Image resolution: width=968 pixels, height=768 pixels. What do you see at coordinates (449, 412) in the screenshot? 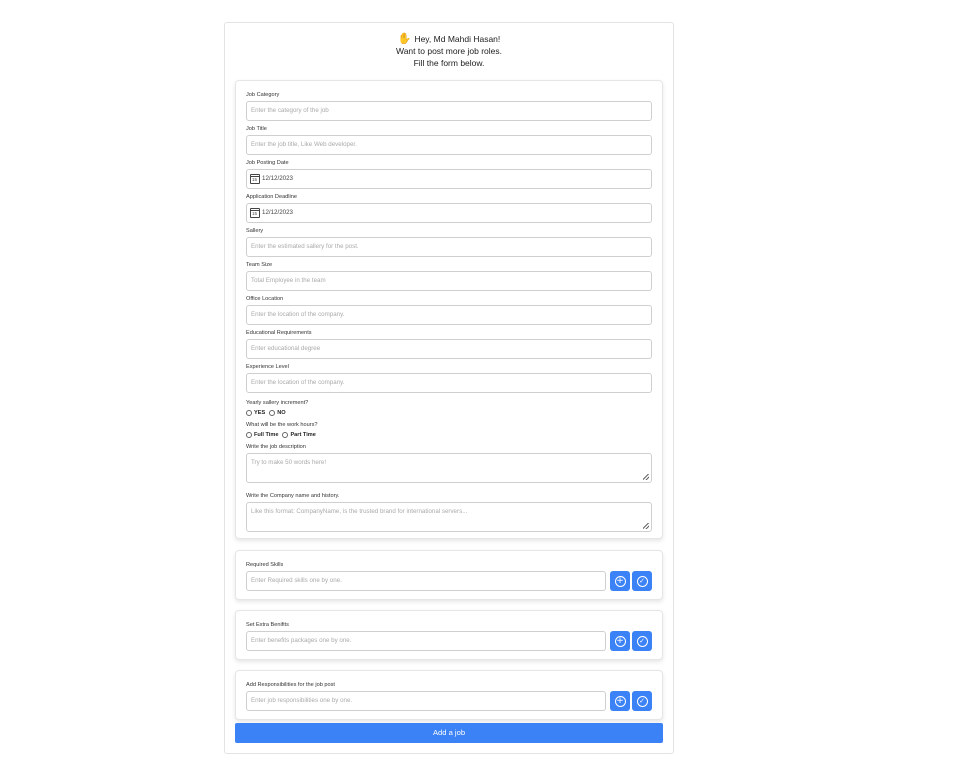
I see `increment-radio-group: YES NO` at bounding box center [449, 412].